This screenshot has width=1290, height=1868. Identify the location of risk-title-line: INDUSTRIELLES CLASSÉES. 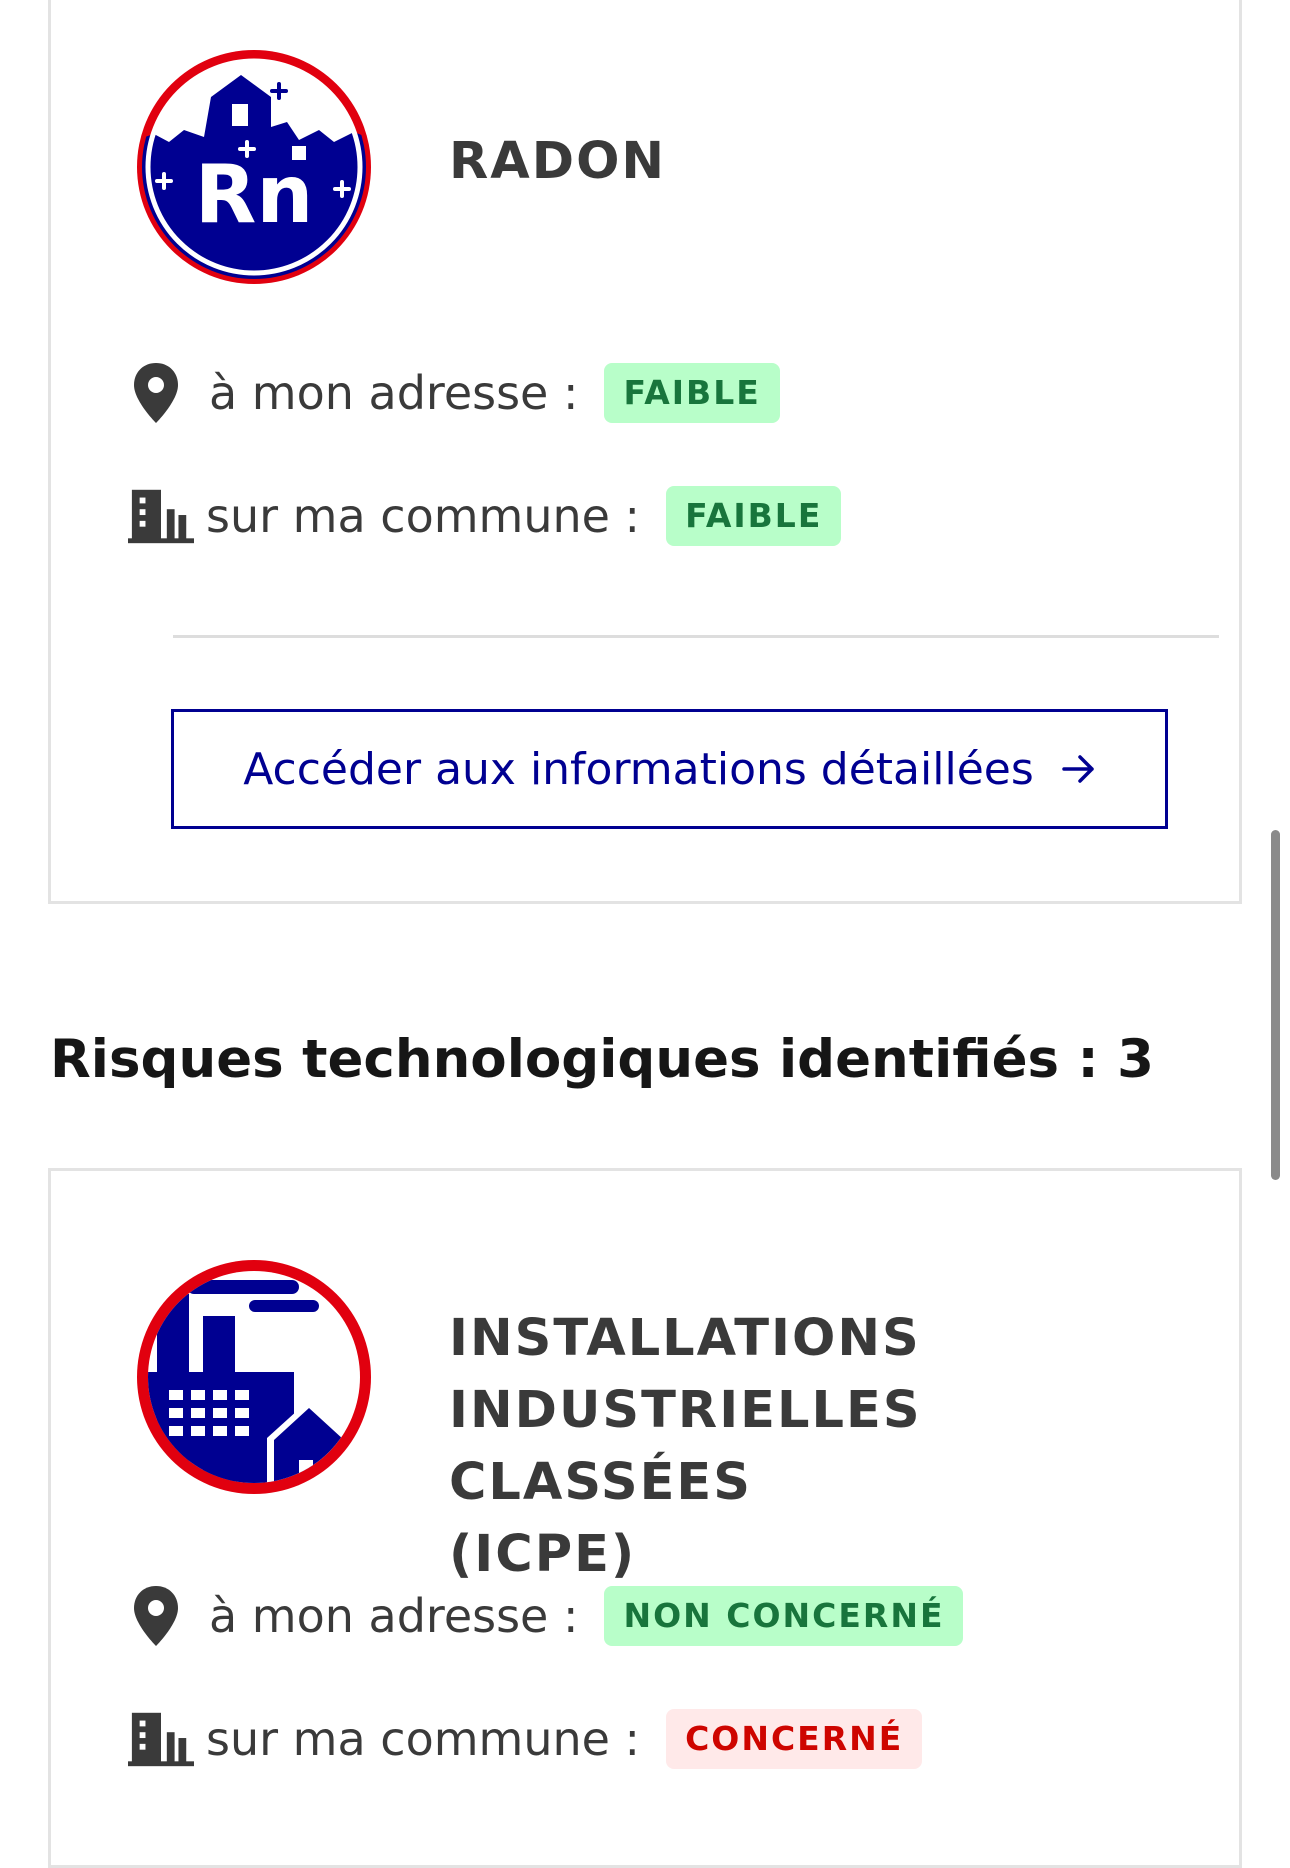
(685, 1446).